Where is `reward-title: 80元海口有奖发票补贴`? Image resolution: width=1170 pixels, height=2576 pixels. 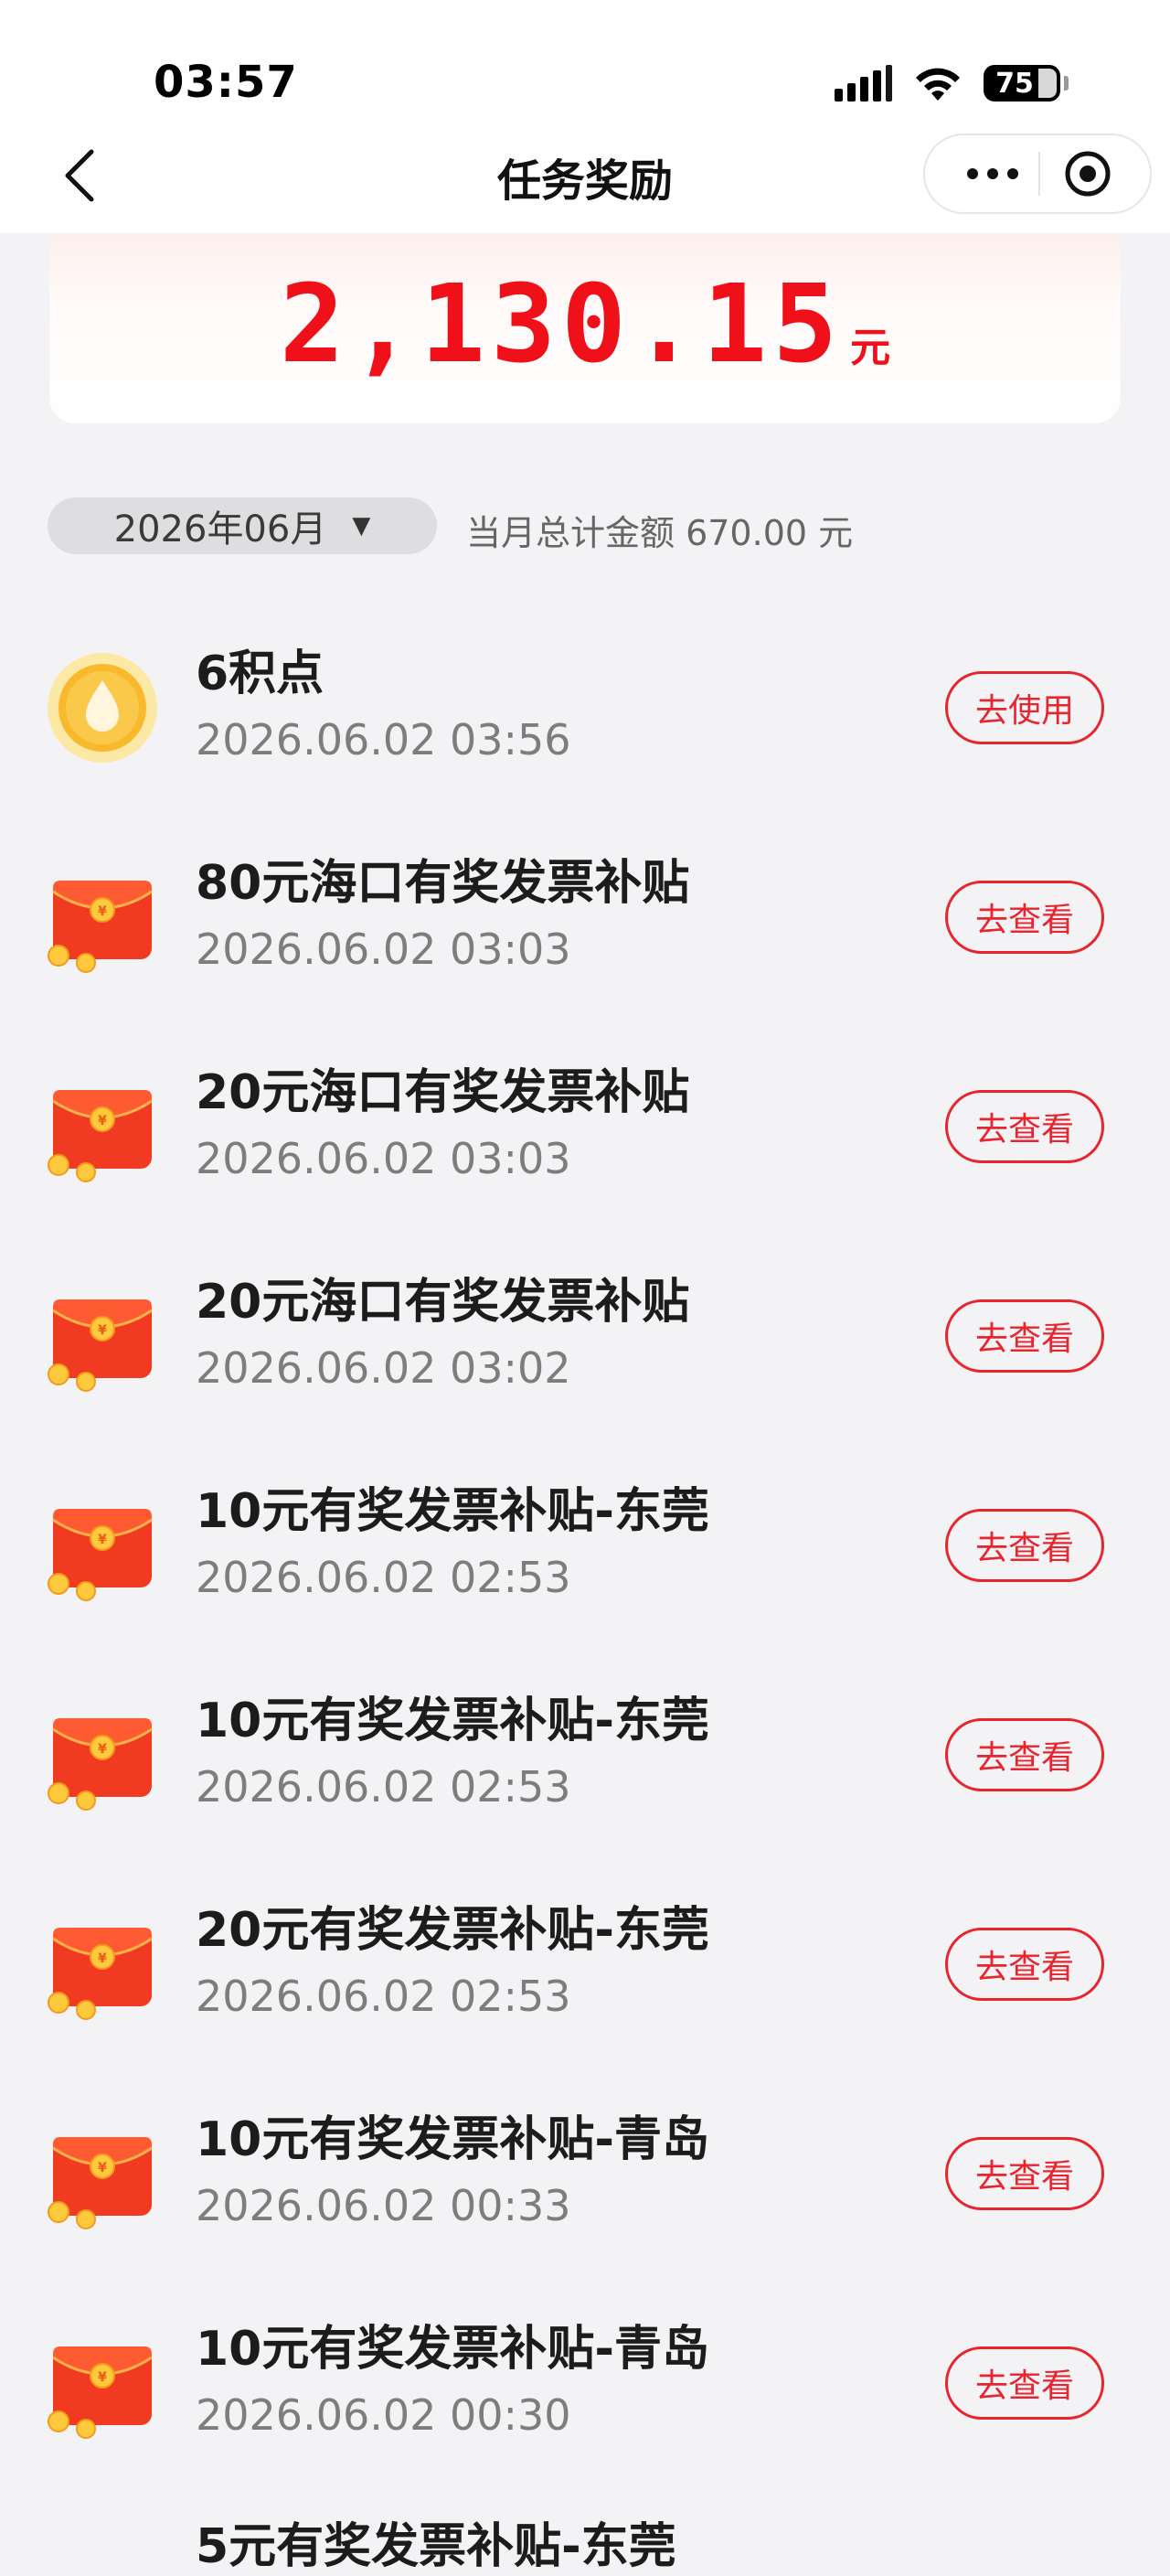
reward-title: 80元海口有奖发票补贴 is located at coordinates (443, 883).